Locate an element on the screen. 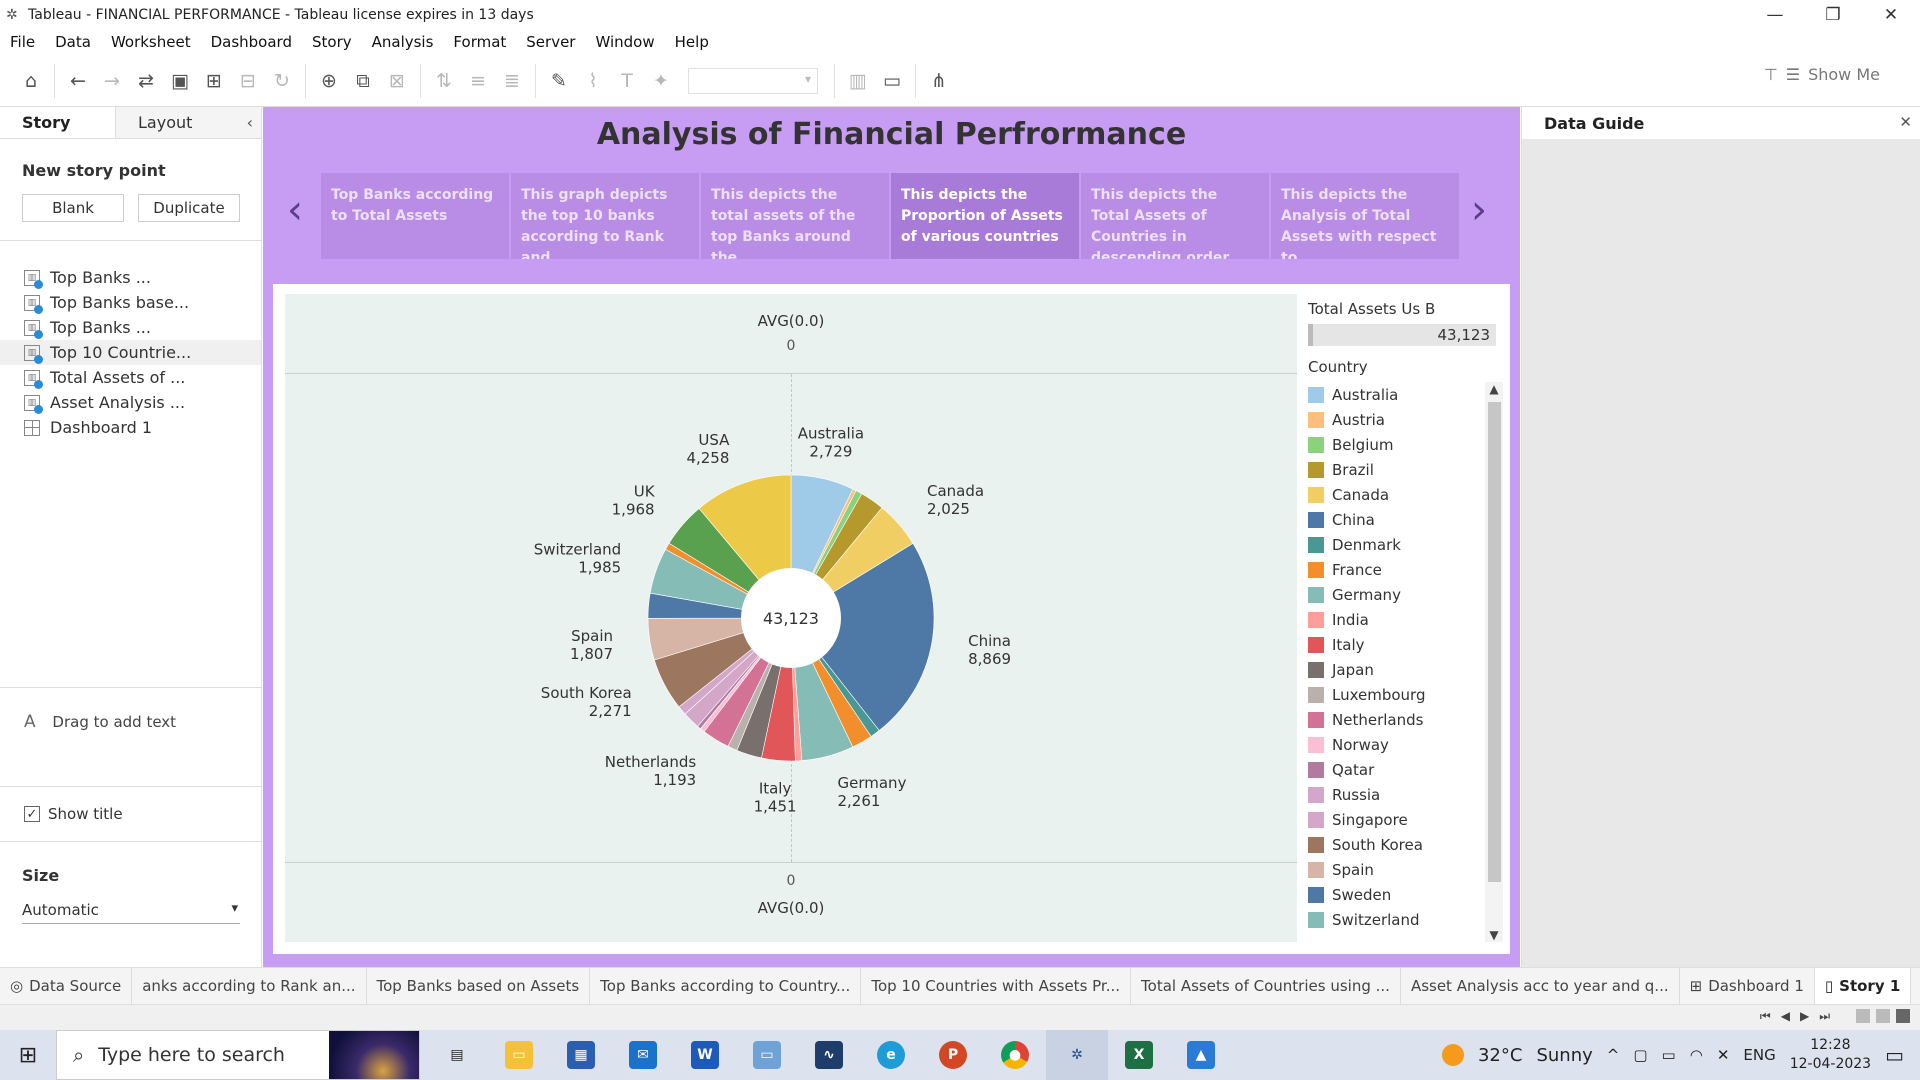 This screenshot has width=1920, height=1080. computer-icon: ▭ is located at coordinates (767, 1055).